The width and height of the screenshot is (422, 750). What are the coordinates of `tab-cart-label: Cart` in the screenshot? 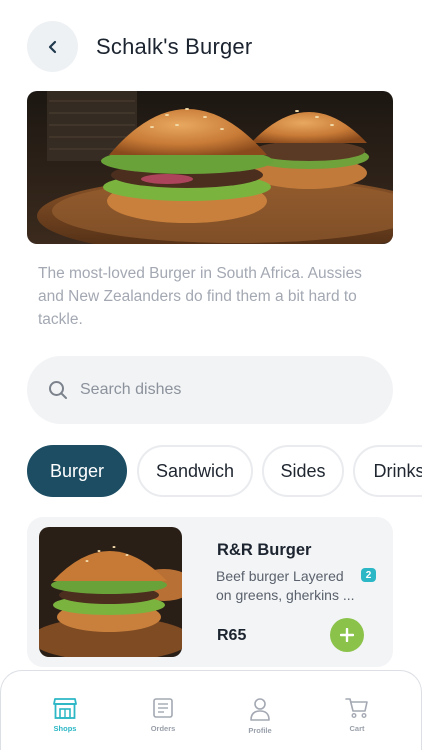 It's located at (357, 728).